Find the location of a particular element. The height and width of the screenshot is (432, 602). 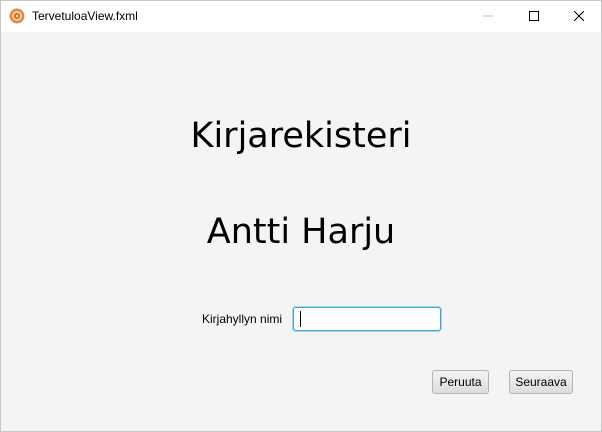

text-caret is located at coordinates (300, 319).